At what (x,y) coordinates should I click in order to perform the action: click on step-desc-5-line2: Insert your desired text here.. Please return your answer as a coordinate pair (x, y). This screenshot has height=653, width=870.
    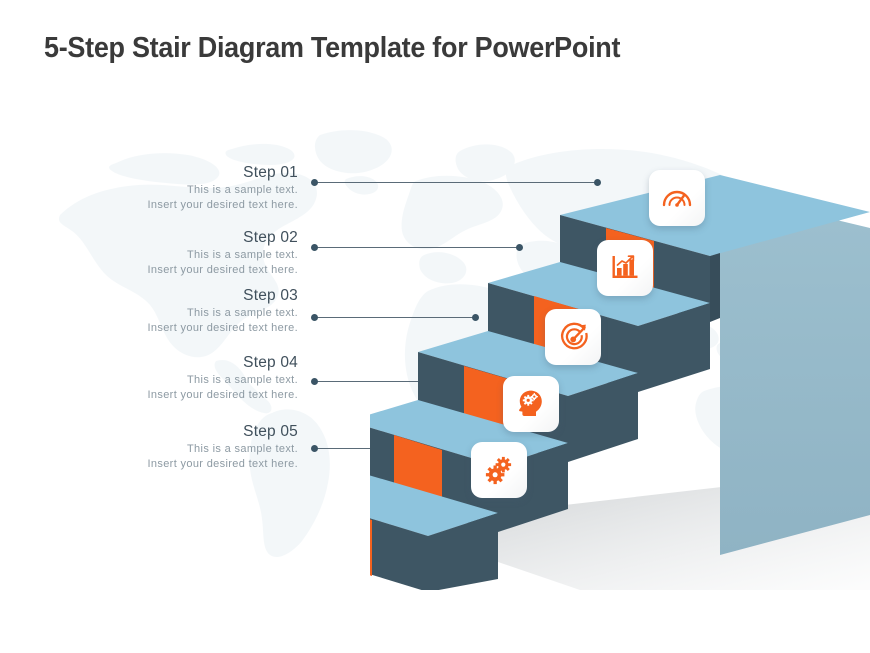
    Looking at the image, I should click on (222, 464).